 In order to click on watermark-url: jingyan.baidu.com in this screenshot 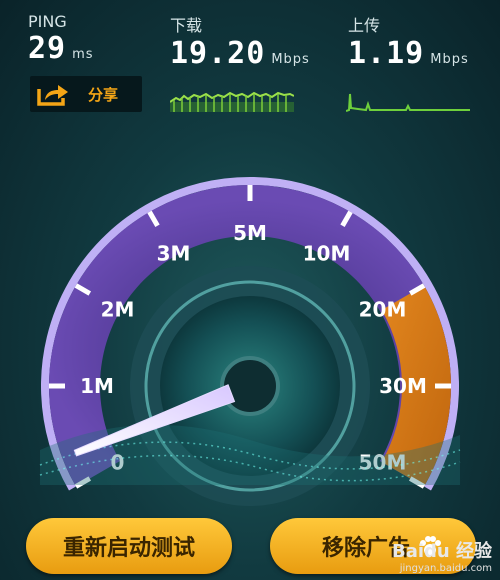, I will do `click(445, 568)`.